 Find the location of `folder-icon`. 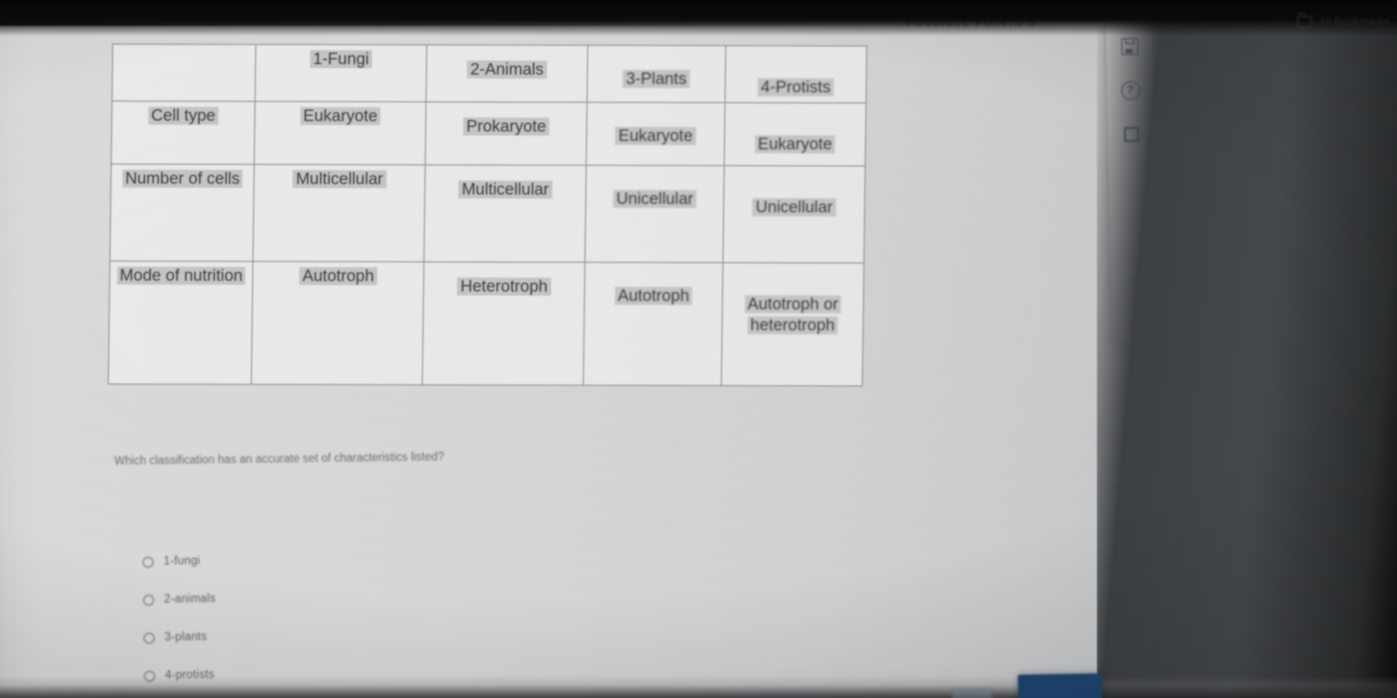

folder-icon is located at coordinates (1304, 20).